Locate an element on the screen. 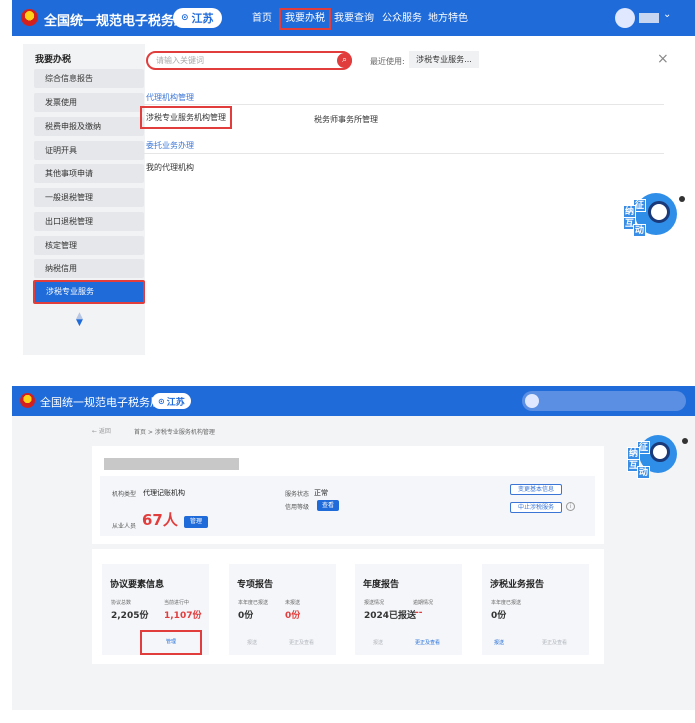  report-card-business: 涉税业务报告 本年度已报送 0份 报送 更正及查看 is located at coordinates (535, 609).